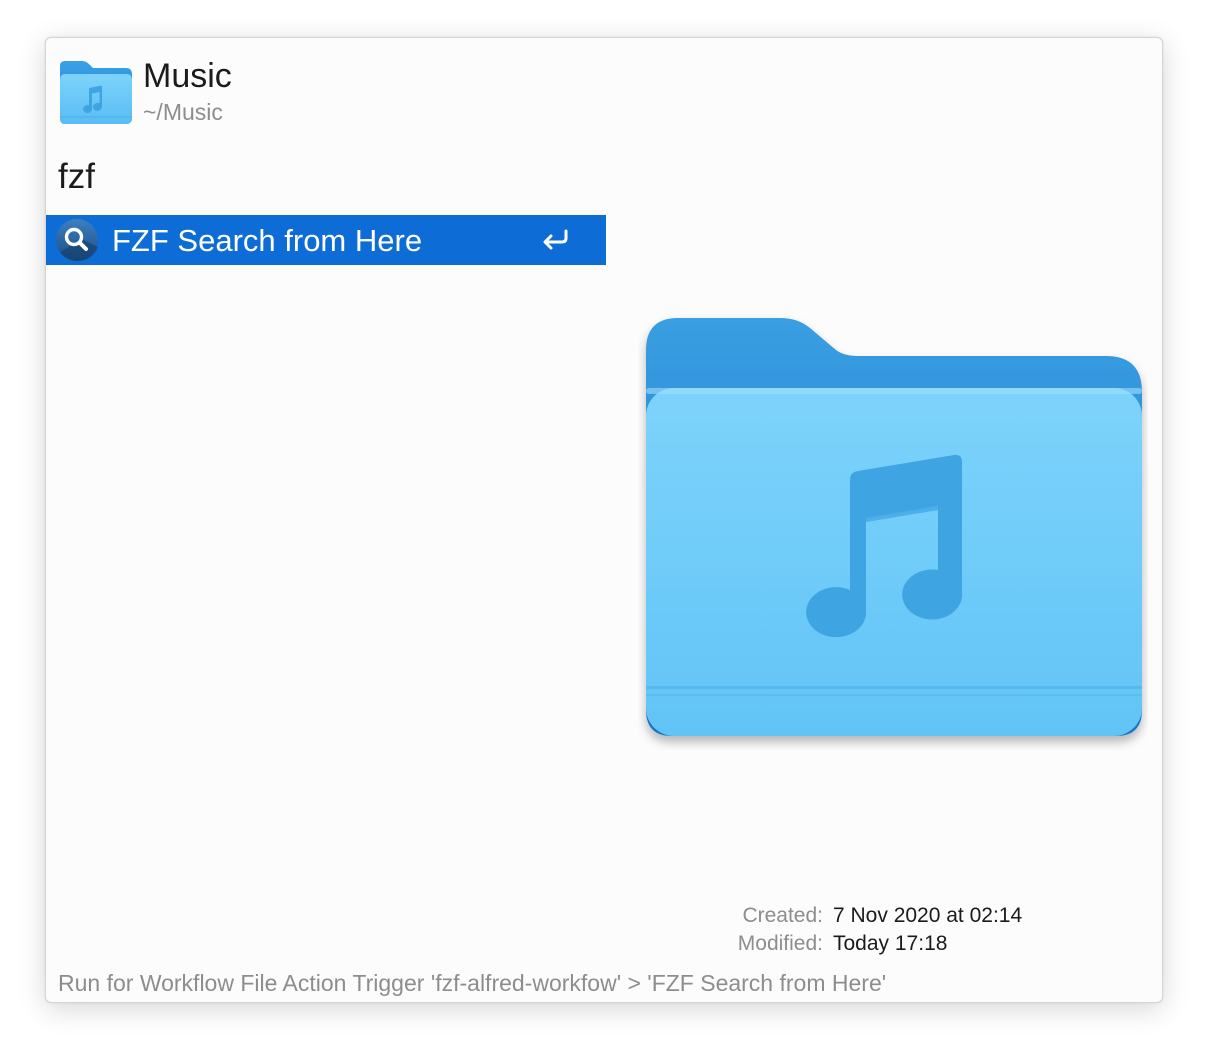 This screenshot has width=1210, height=1058. Describe the element at coordinates (183, 112) in the screenshot. I see `header-path: ~/Music` at that location.